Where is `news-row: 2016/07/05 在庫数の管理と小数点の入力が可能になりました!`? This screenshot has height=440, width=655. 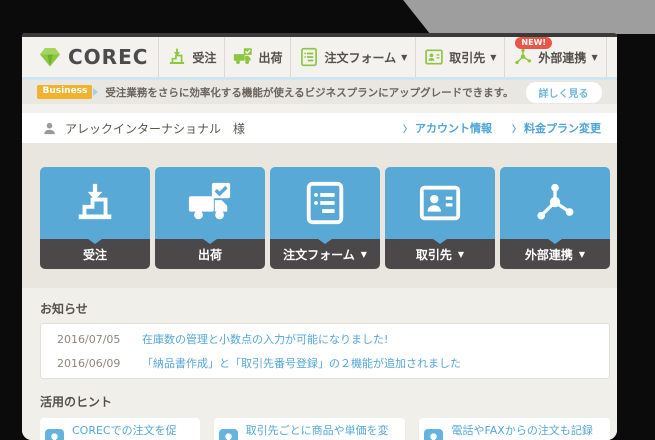 news-row: 2016/07/05 在庫数の管理と小数点の入力が可能になりました! is located at coordinates (325, 339).